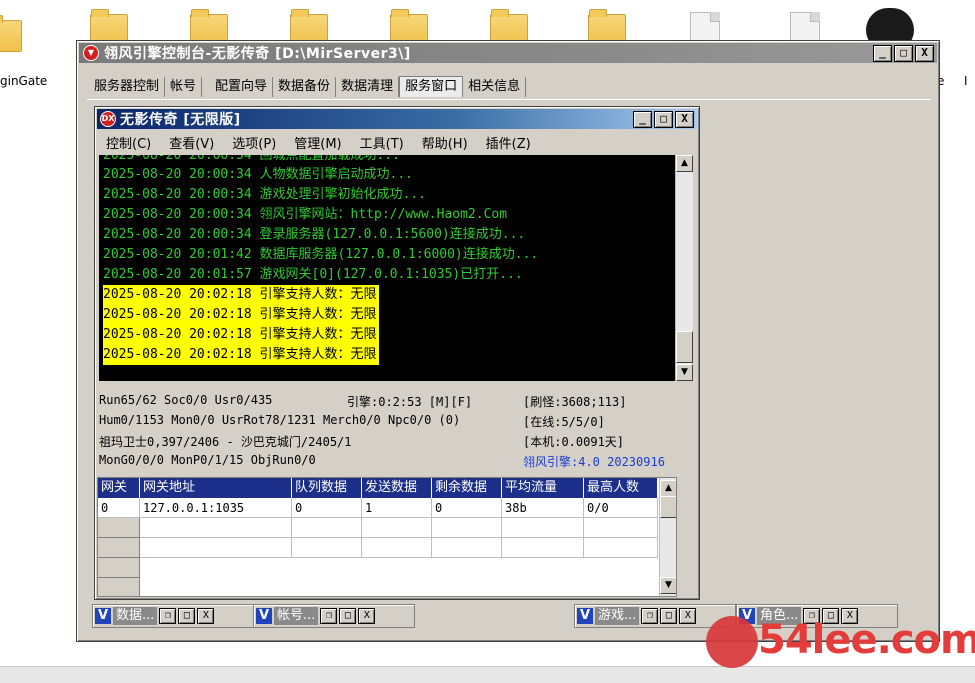 The image size is (975, 683). What do you see at coordinates (574, 442) in the screenshot?
I see `status-local: [本机:0.0091天]` at bounding box center [574, 442].